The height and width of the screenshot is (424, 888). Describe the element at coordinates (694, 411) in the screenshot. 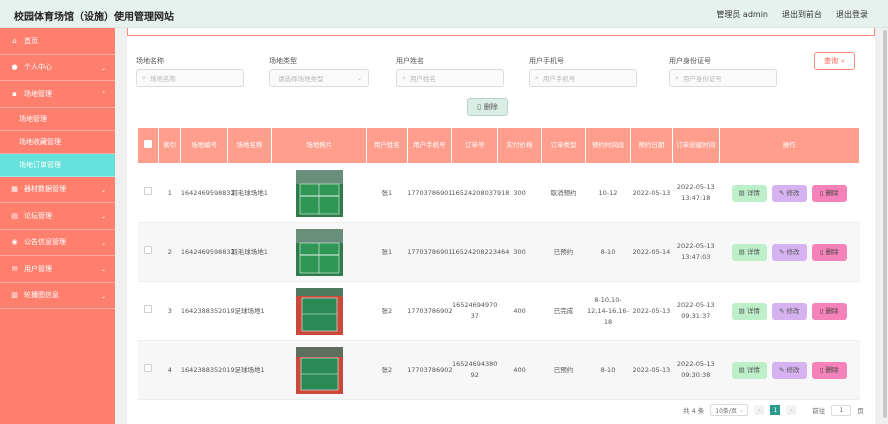

I see `total-count: 共 4 条` at that location.